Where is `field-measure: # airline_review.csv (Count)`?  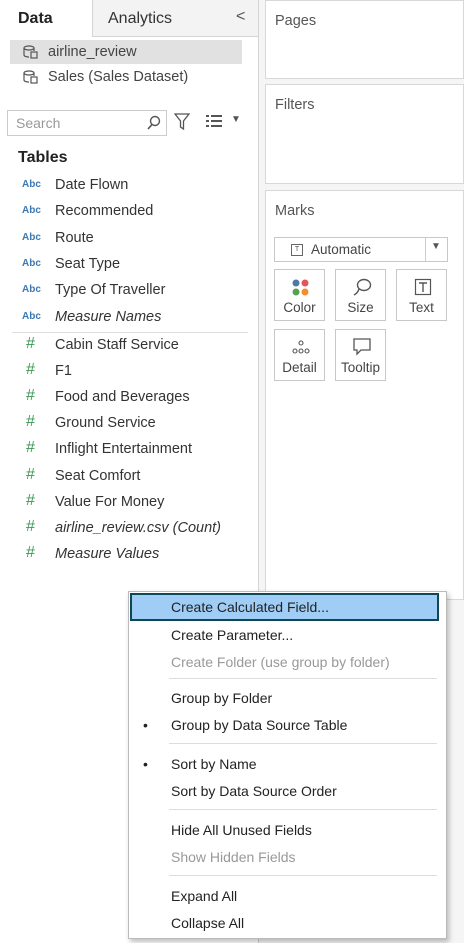 field-measure: # airline_review.csv (Count) is located at coordinates (129, 530).